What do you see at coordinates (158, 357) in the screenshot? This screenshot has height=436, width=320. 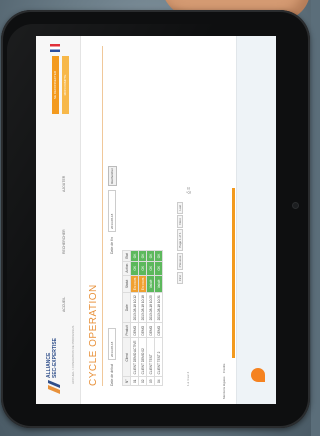 I see `cell: CLIENT TEST 2` at bounding box center [158, 357].